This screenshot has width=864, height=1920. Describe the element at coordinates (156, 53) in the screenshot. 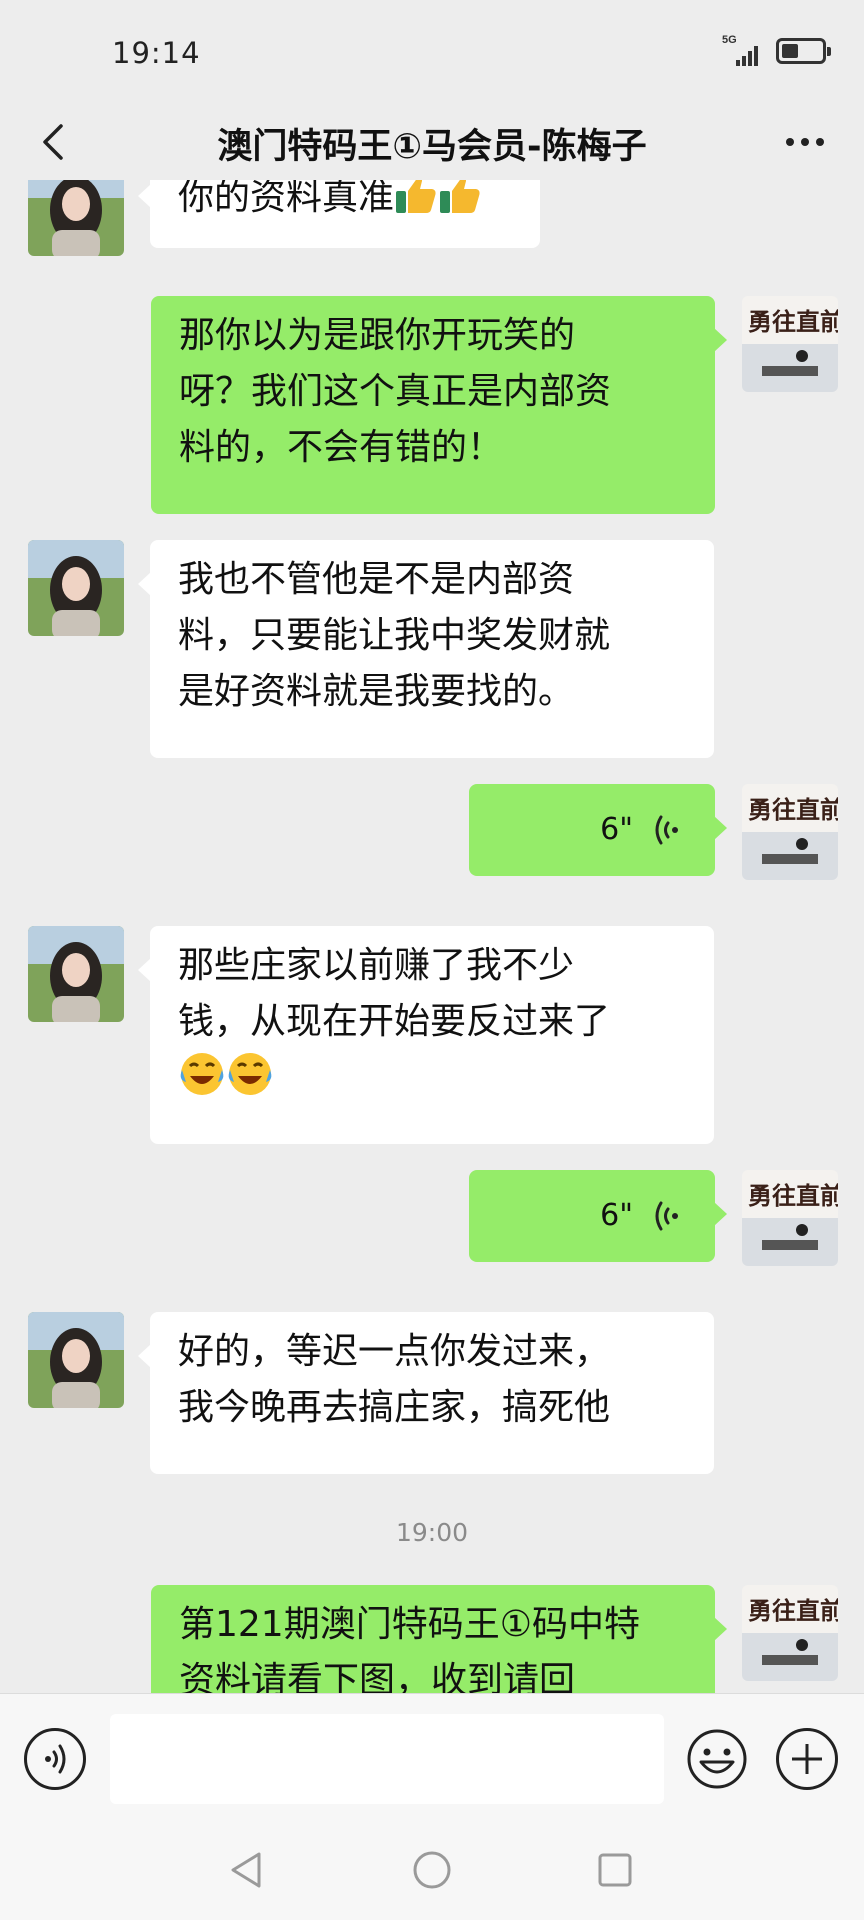

I see `status-time: 19:14` at that location.